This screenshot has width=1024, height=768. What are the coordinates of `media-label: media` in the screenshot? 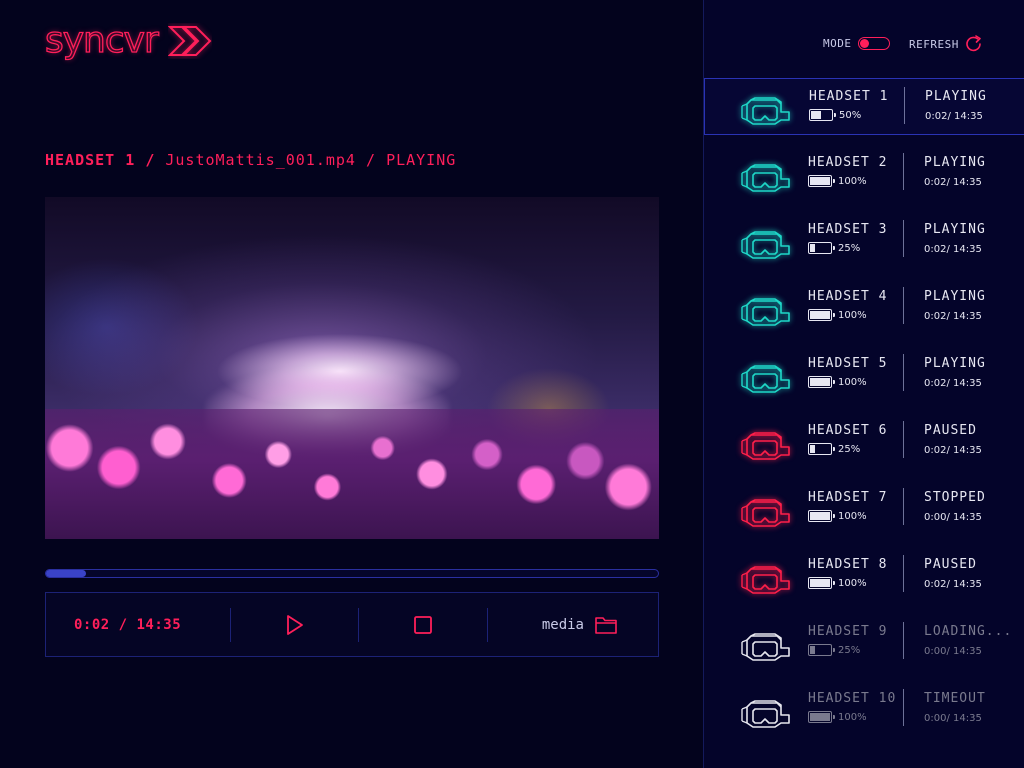 It's located at (562, 624).